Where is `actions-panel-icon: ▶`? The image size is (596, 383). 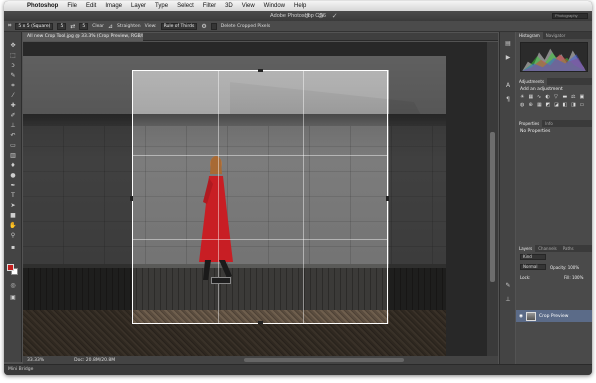
actions-panel-icon: ▶ is located at coordinates (508, 58).